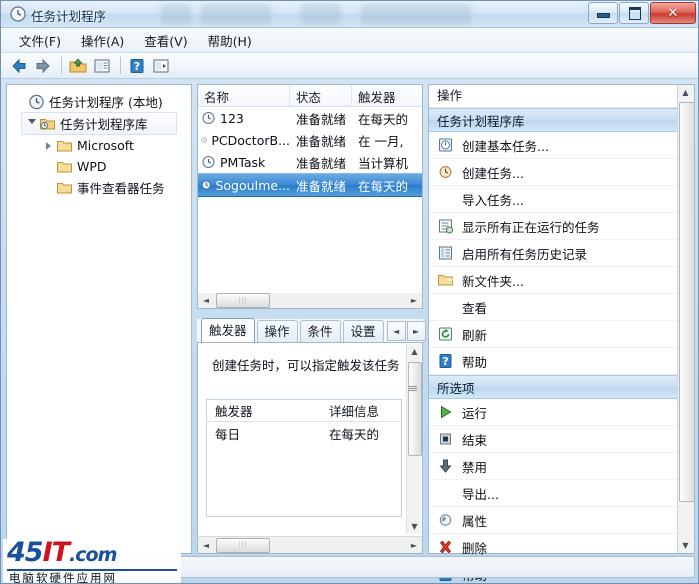 The height and width of the screenshot is (584, 699). Describe the element at coordinates (99, 166) in the screenshot. I see `tree-item-wpd: WPD` at that location.